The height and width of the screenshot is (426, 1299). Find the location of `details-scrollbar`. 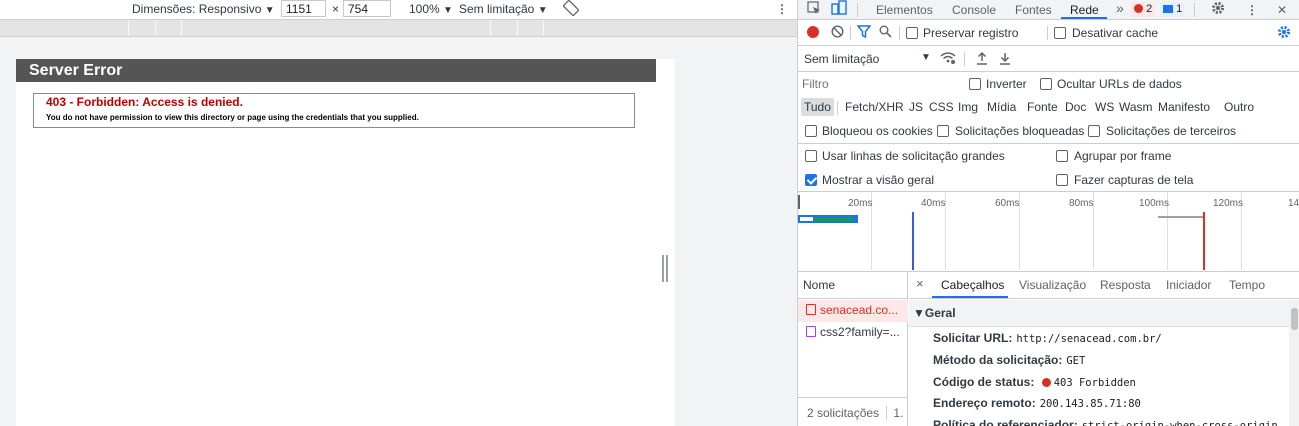

details-scrollbar is located at coordinates (1294, 363).